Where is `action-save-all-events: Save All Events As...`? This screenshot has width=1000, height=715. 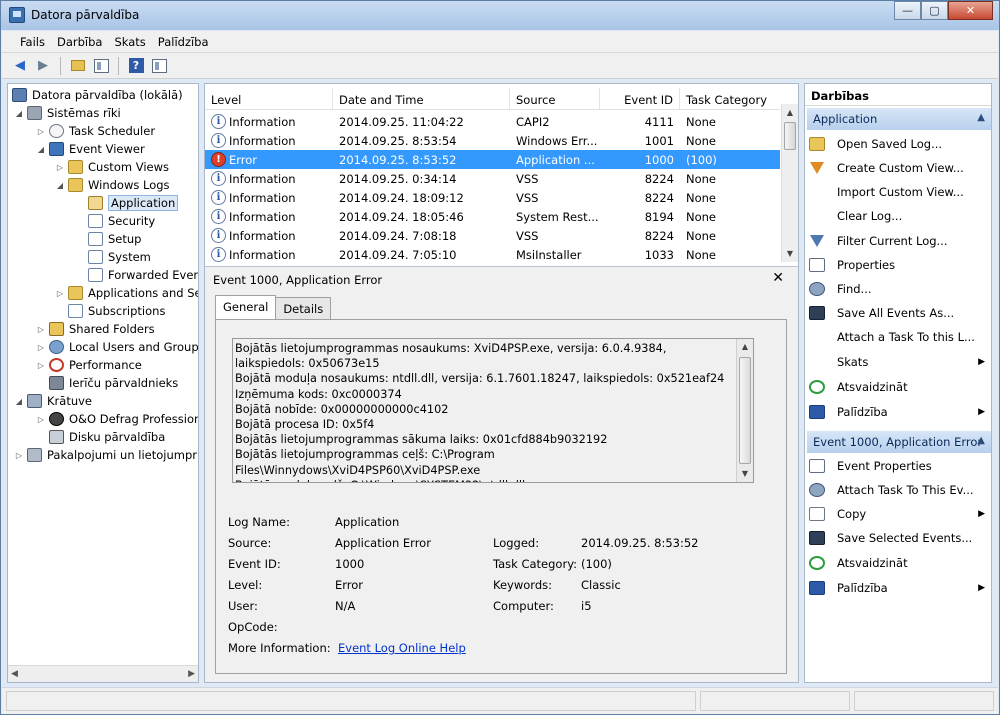
action-save-all-events: Save All Events As... is located at coordinates (899, 313).